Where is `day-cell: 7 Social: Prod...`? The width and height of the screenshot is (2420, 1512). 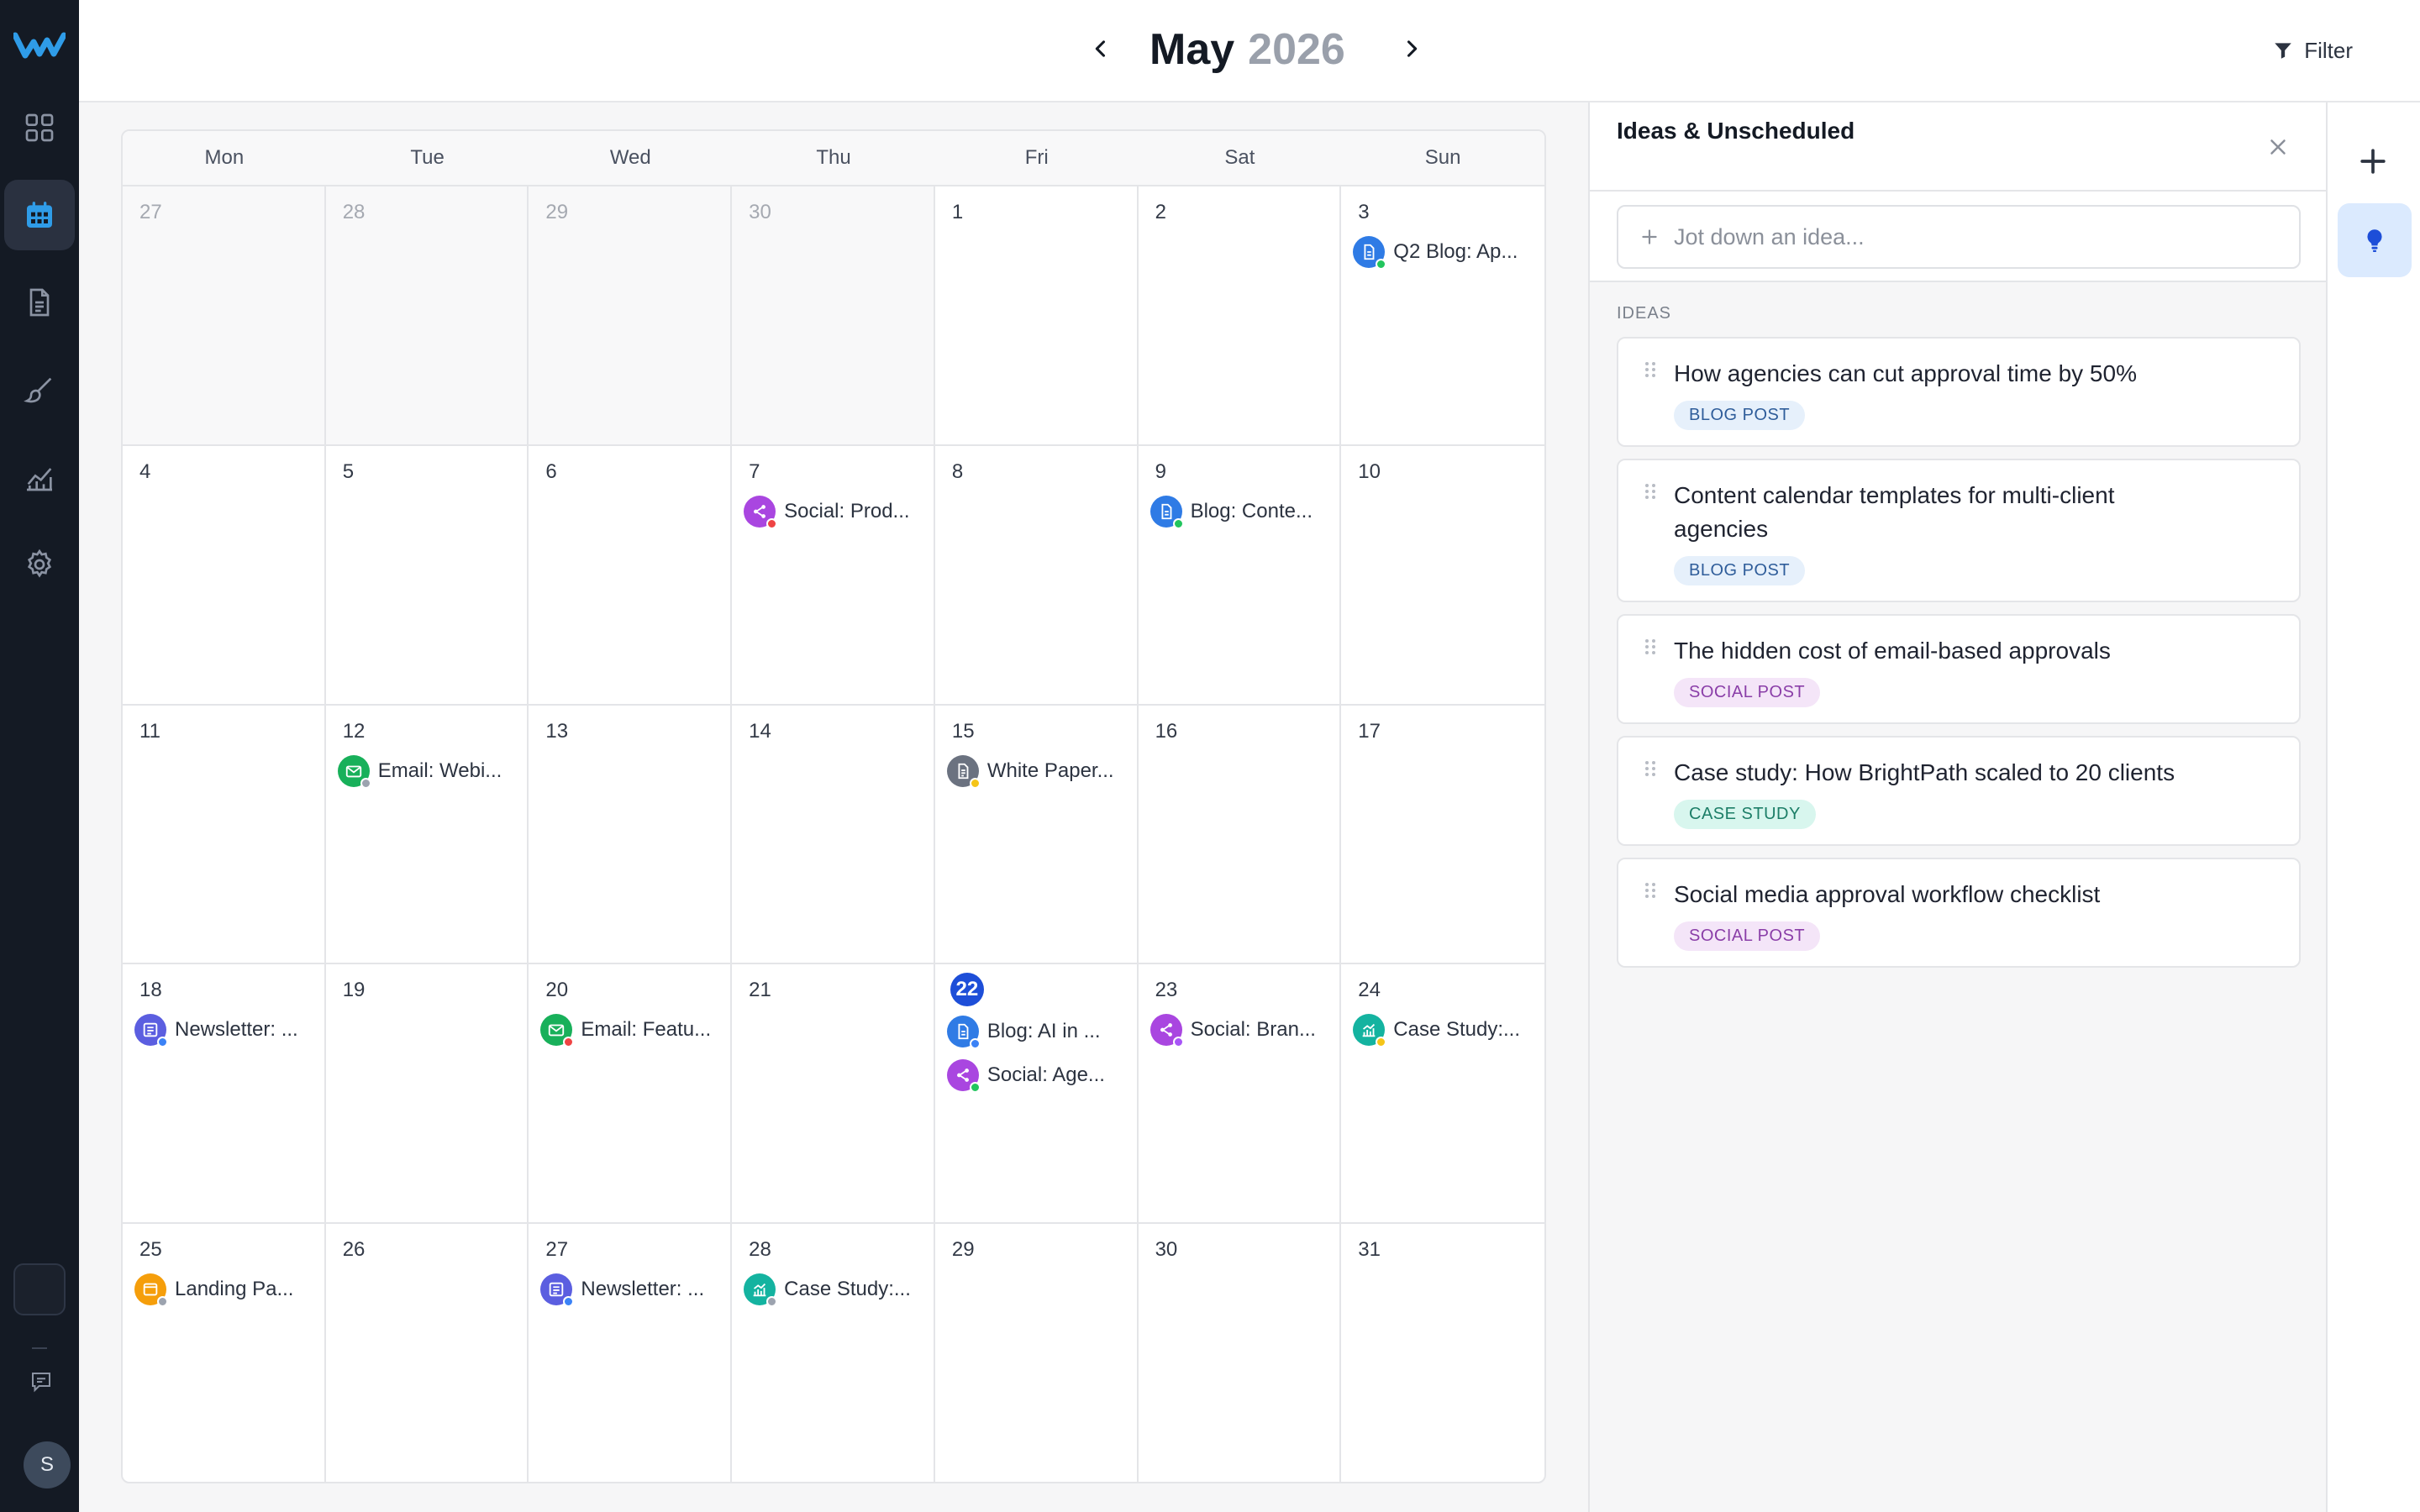
day-cell: 7 Social: Prod... is located at coordinates (833, 575).